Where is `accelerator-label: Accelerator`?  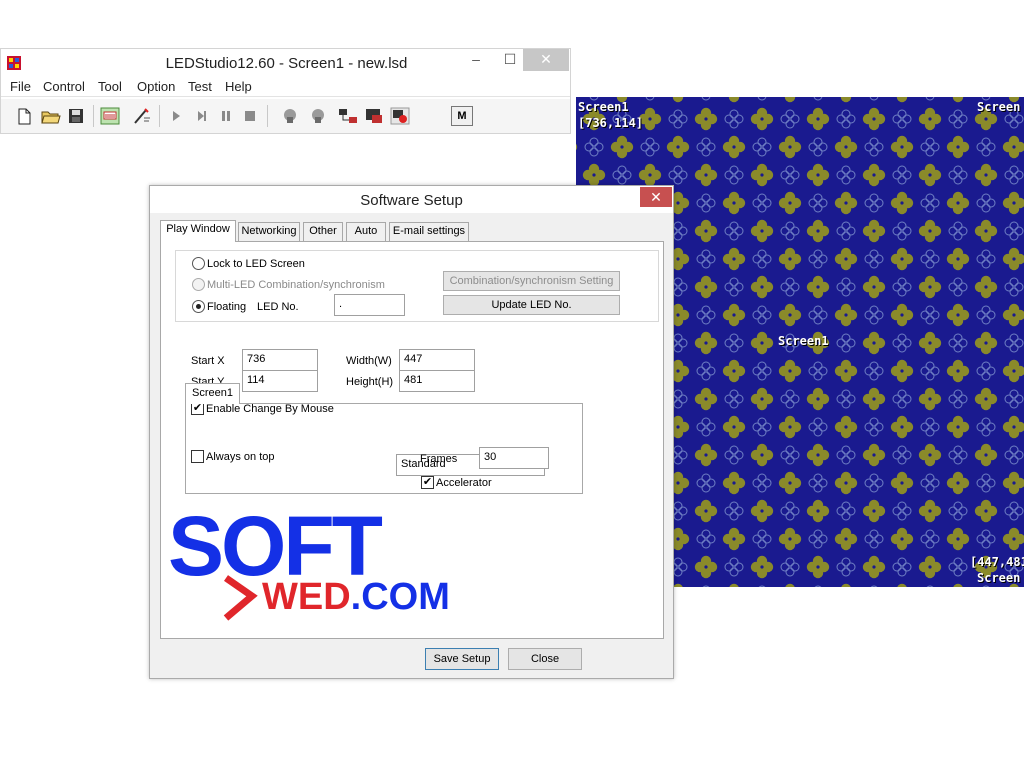 accelerator-label: Accelerator is located at coordinates (464, 483).